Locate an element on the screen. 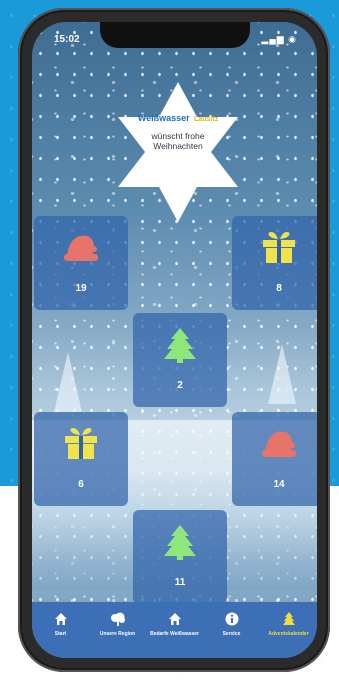  status-time: 15:02 is located at coordinates (67, 39).